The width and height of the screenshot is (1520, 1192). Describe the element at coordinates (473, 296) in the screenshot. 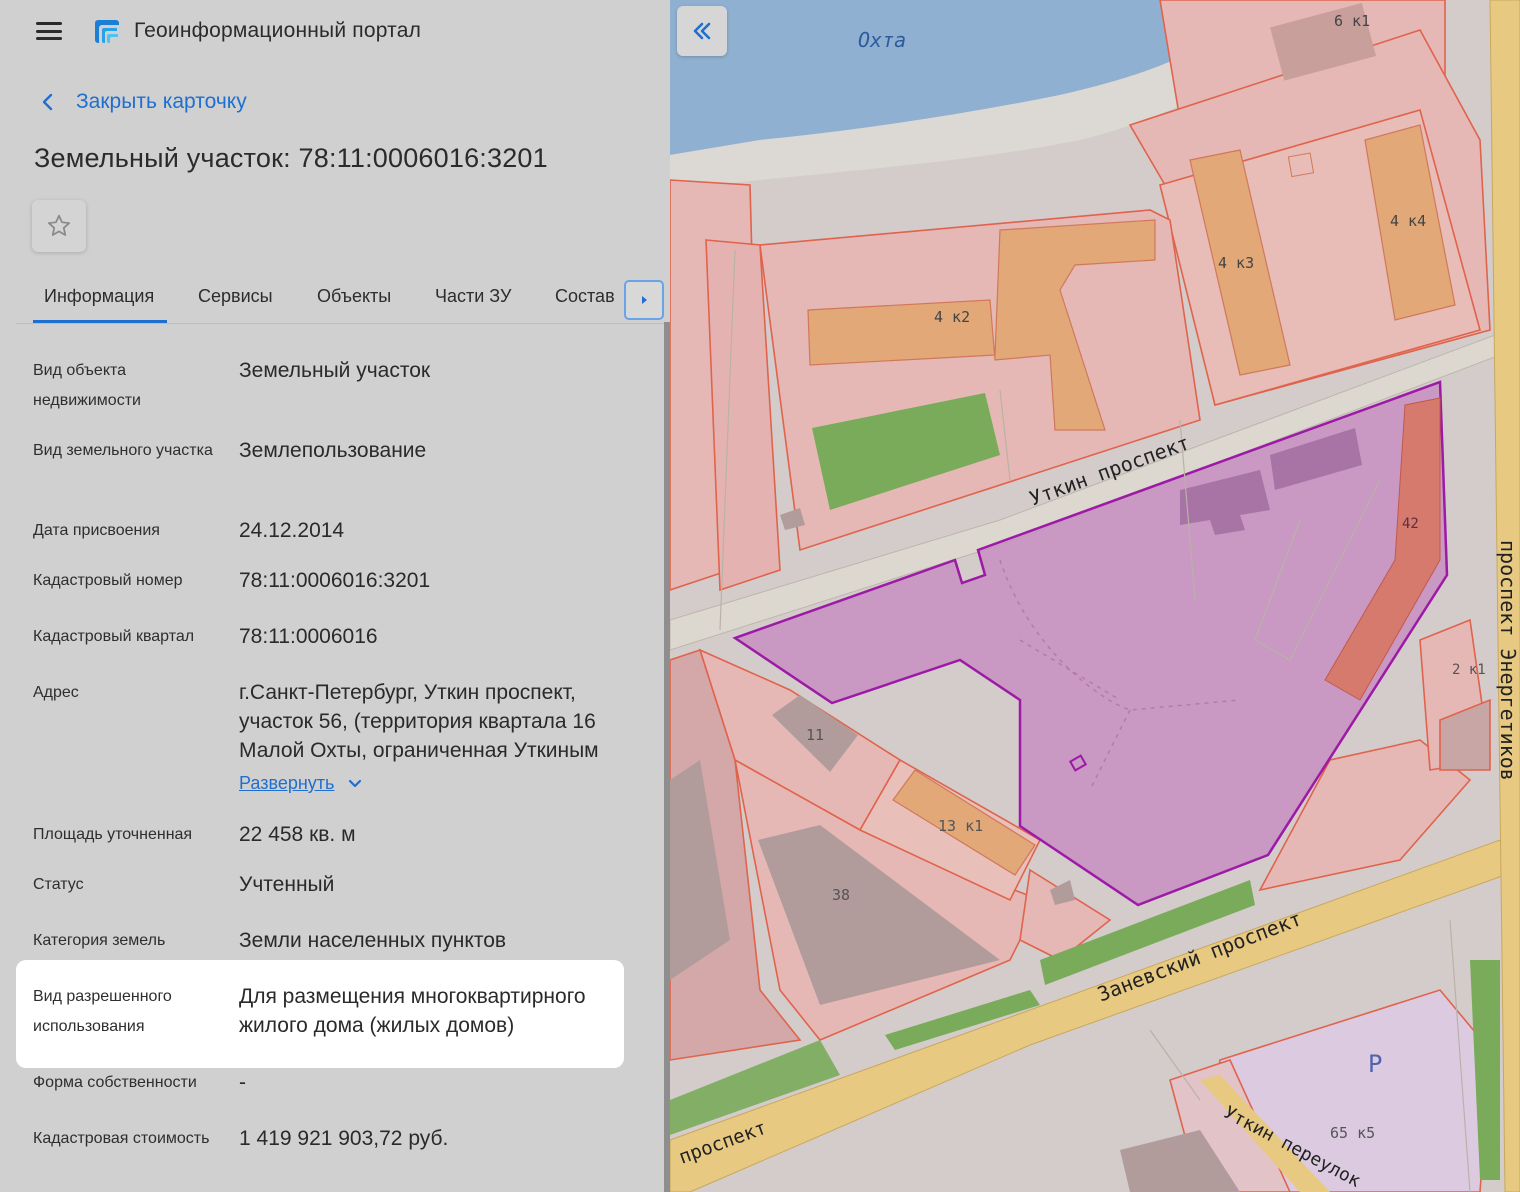

I see `tab-parts: Части ЗУ` at that location.